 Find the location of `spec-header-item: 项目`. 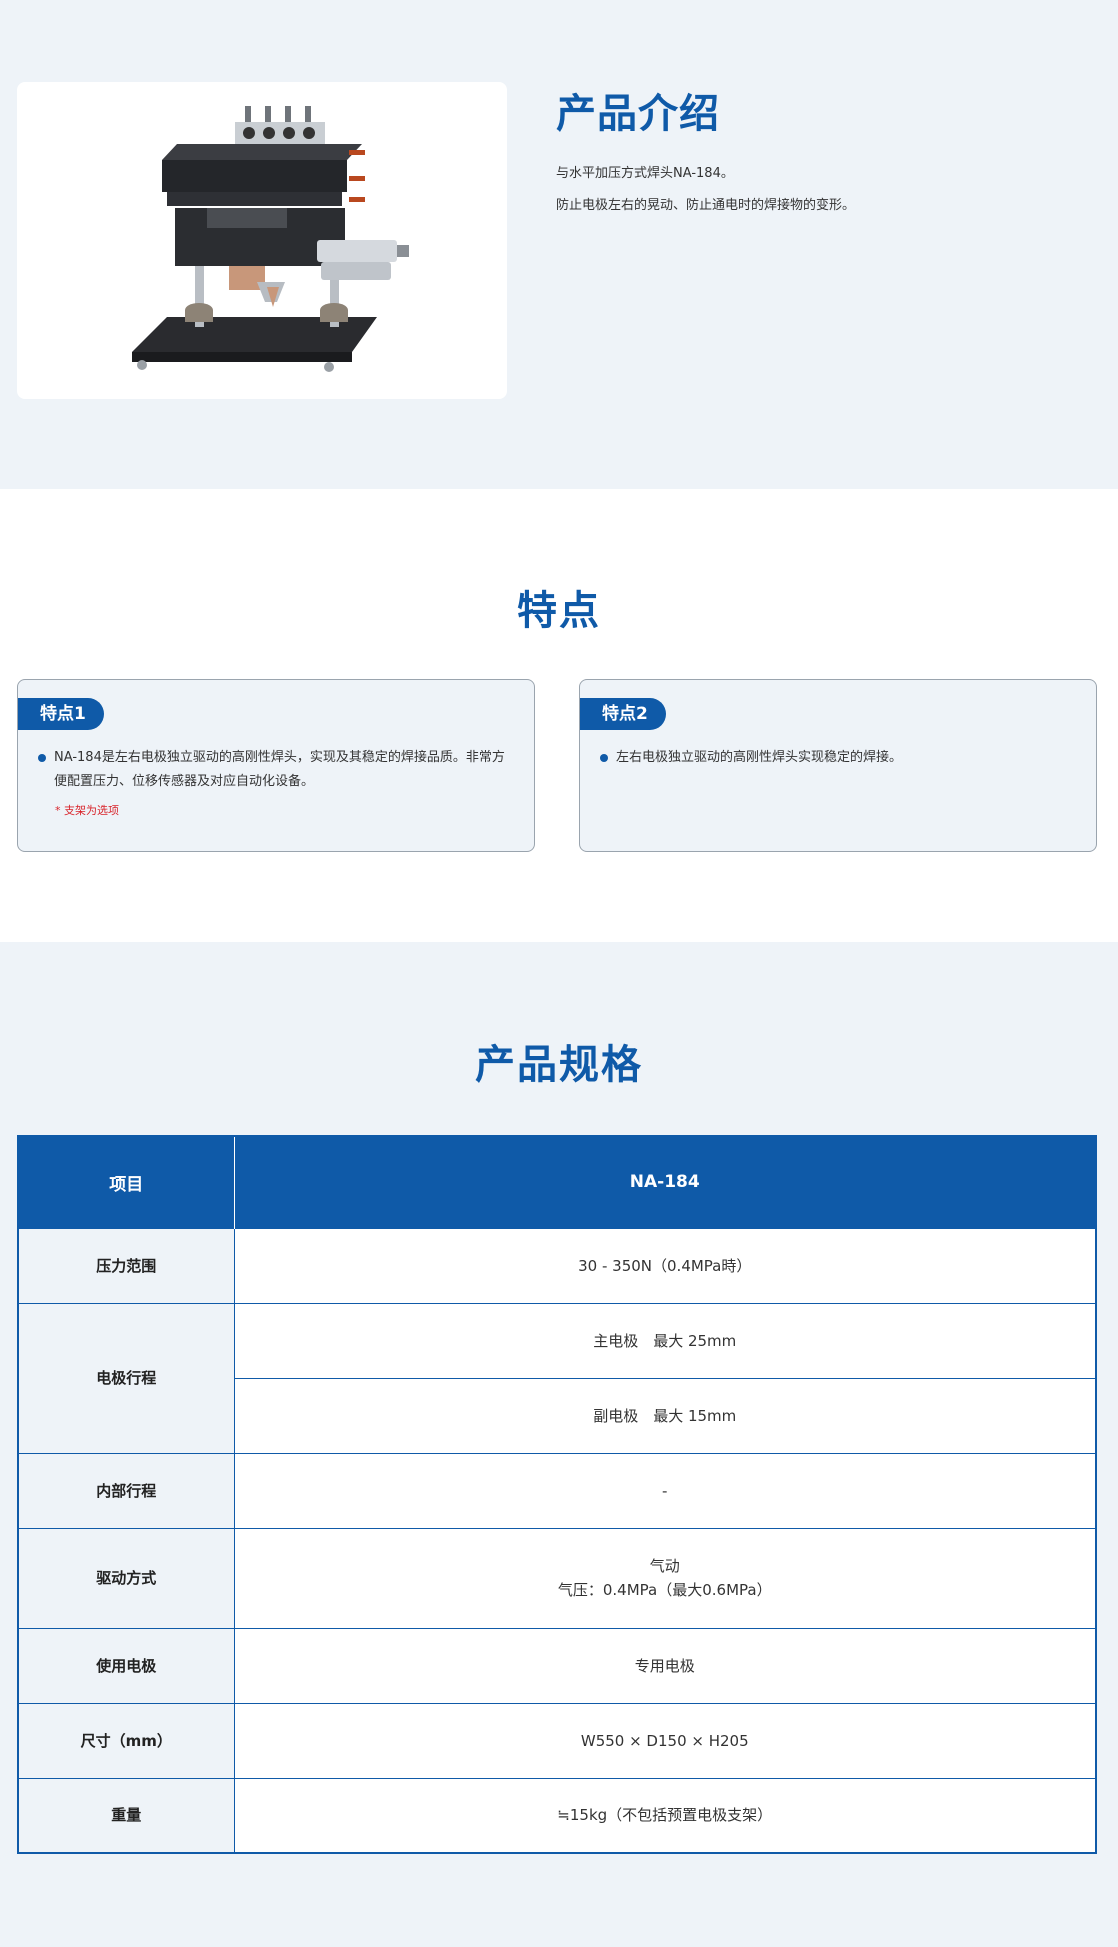

spec-header-item: 项目 is located at coordinates (126, 1182).